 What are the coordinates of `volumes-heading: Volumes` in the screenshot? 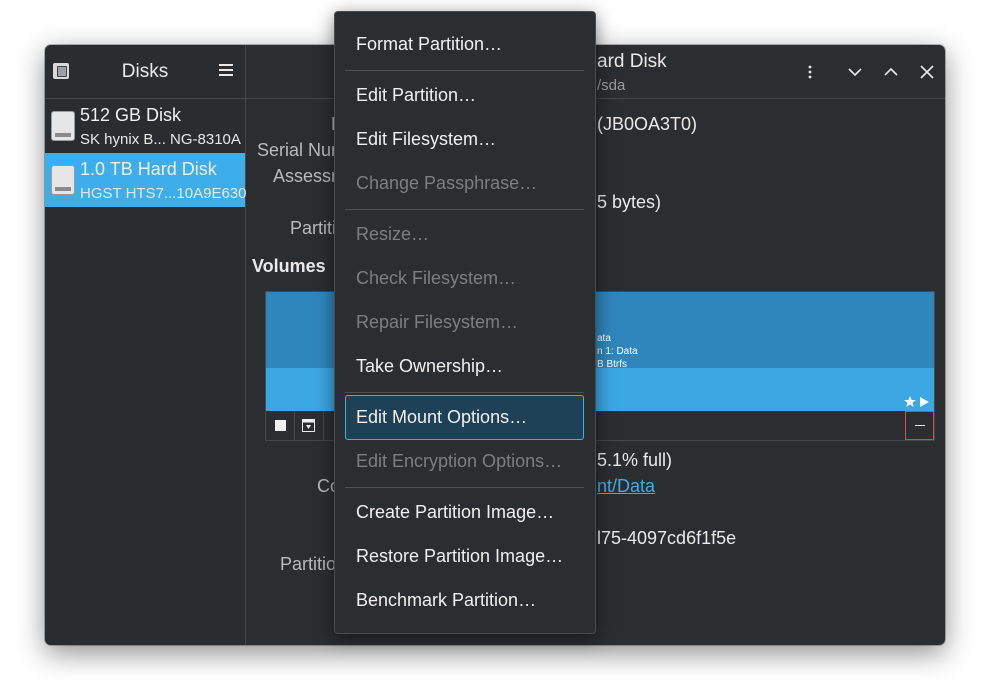 It's located at (289, 266).